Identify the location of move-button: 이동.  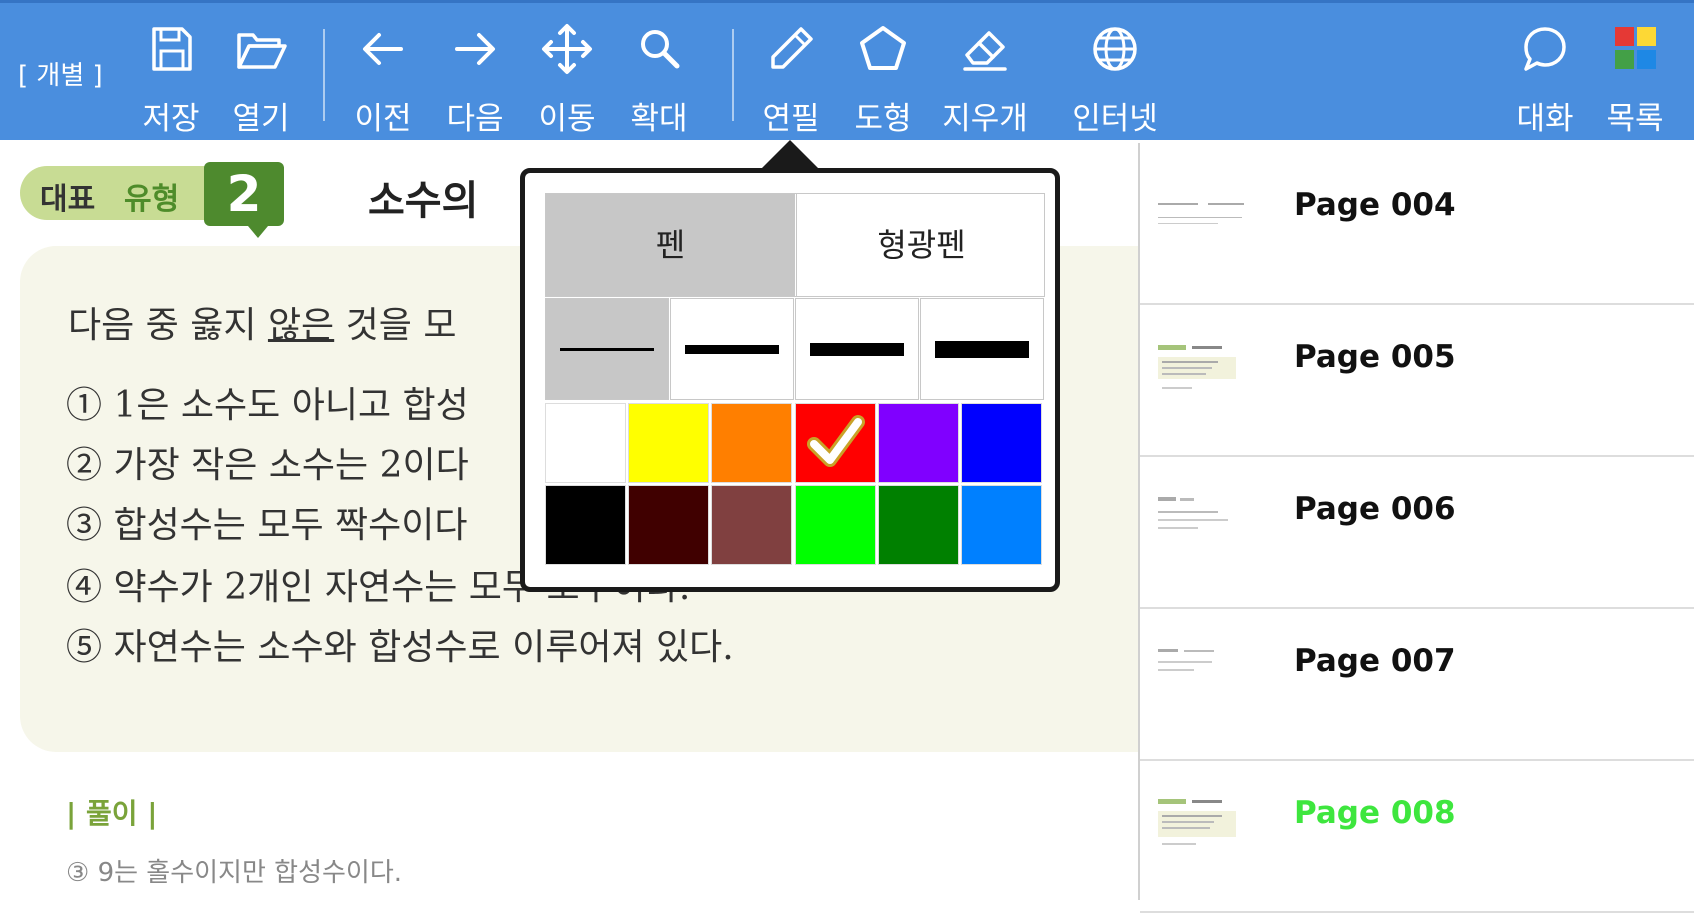
(567, 77).